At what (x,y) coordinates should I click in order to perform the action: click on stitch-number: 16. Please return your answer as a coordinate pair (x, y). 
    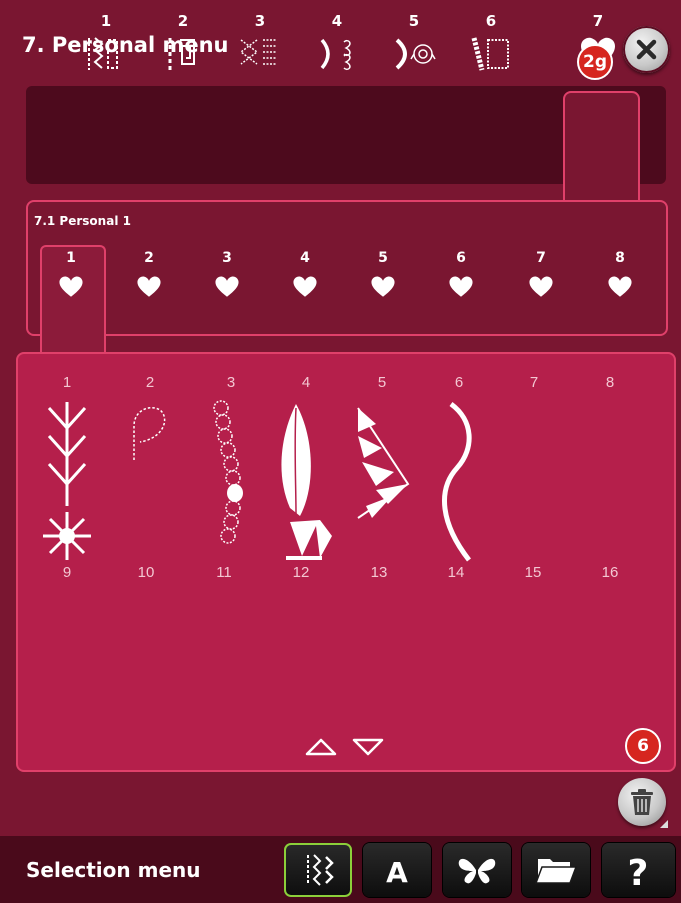
    Looking at the image, I should click on (610, 572).